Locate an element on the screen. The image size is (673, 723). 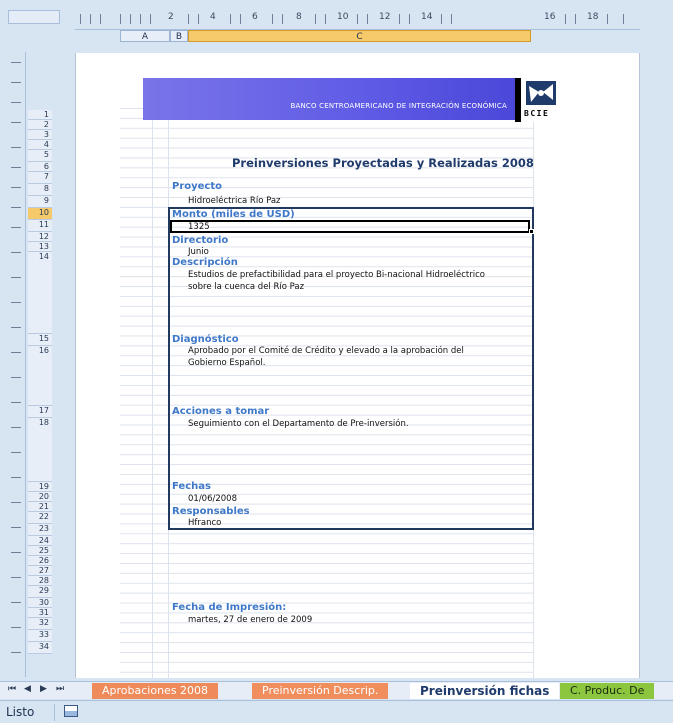
next-sheet-icon: ▶ is located at coordinates (43, 689).